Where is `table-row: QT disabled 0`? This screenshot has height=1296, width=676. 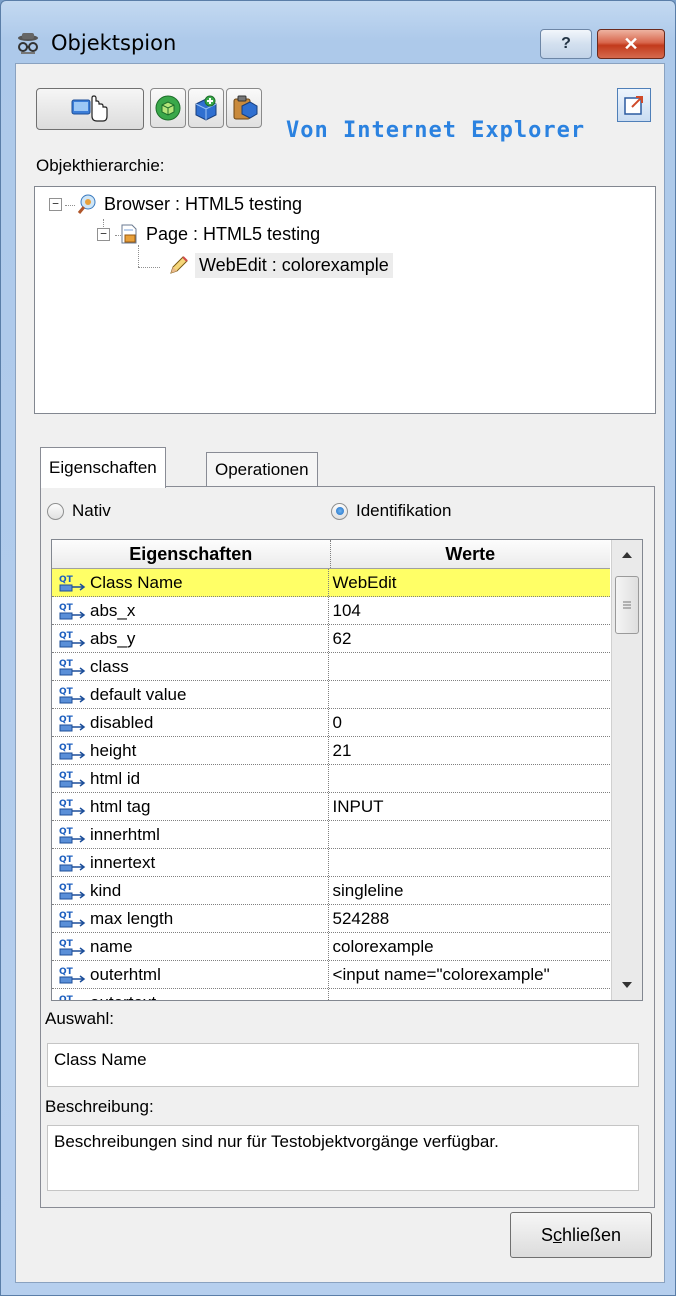
table-row: QT disabled 0 is located at coordinates (331, 723).